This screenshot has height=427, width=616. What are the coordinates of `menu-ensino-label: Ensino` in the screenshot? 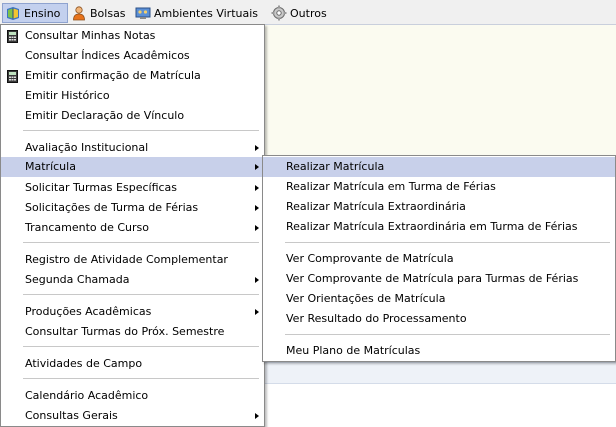 It's located at (42, 13).